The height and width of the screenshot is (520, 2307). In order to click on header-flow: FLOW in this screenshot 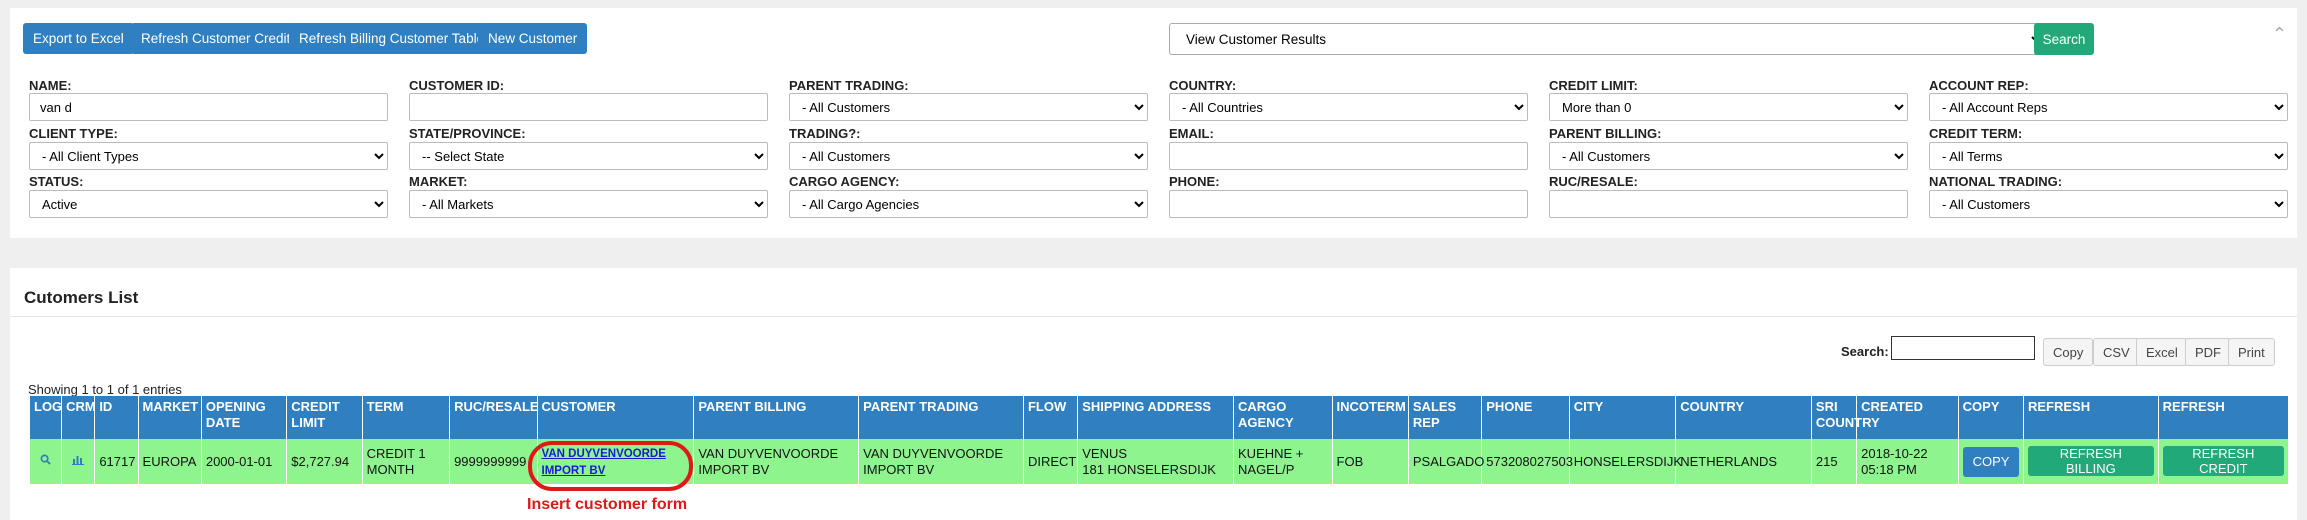, I will do `click(1050, 417)`.